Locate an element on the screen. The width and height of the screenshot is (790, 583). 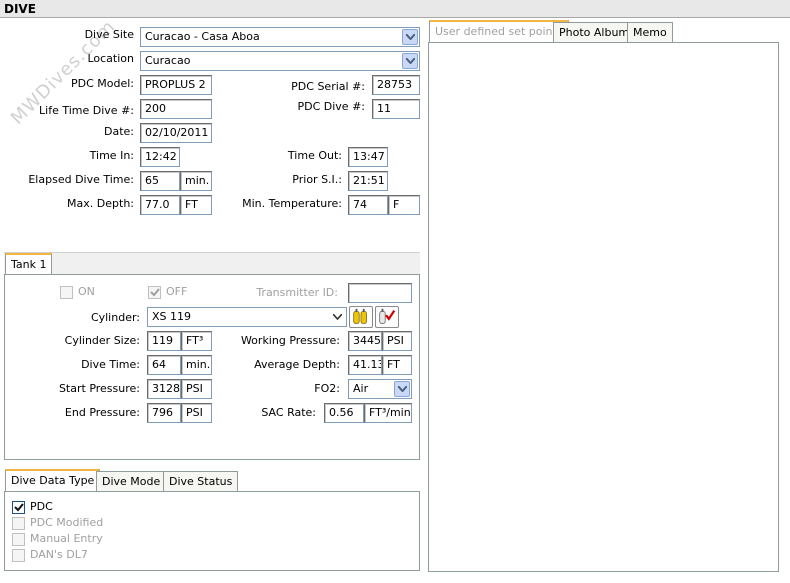
sac-rate-unit: FT³/min is located at coordinates (388, 413).